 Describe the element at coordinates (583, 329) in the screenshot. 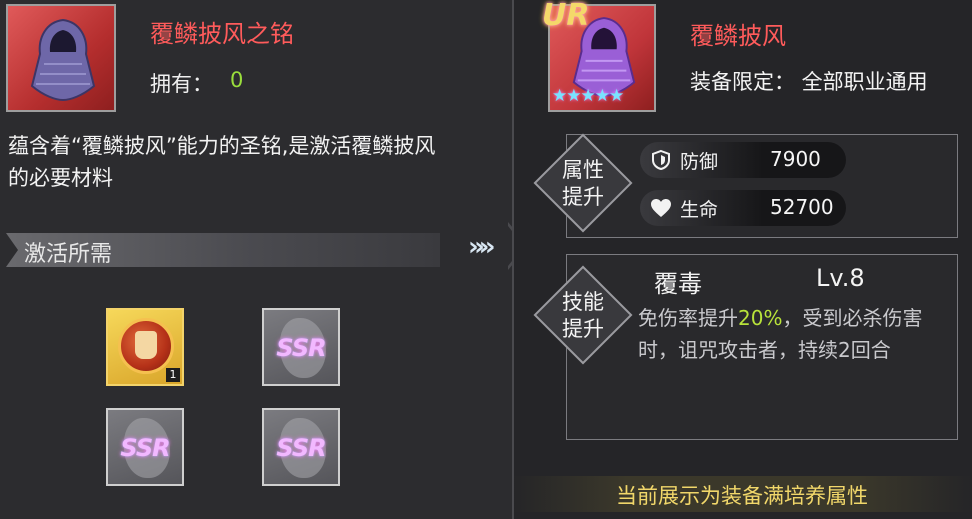

I see `skill-label-line2: 提升` at that location.